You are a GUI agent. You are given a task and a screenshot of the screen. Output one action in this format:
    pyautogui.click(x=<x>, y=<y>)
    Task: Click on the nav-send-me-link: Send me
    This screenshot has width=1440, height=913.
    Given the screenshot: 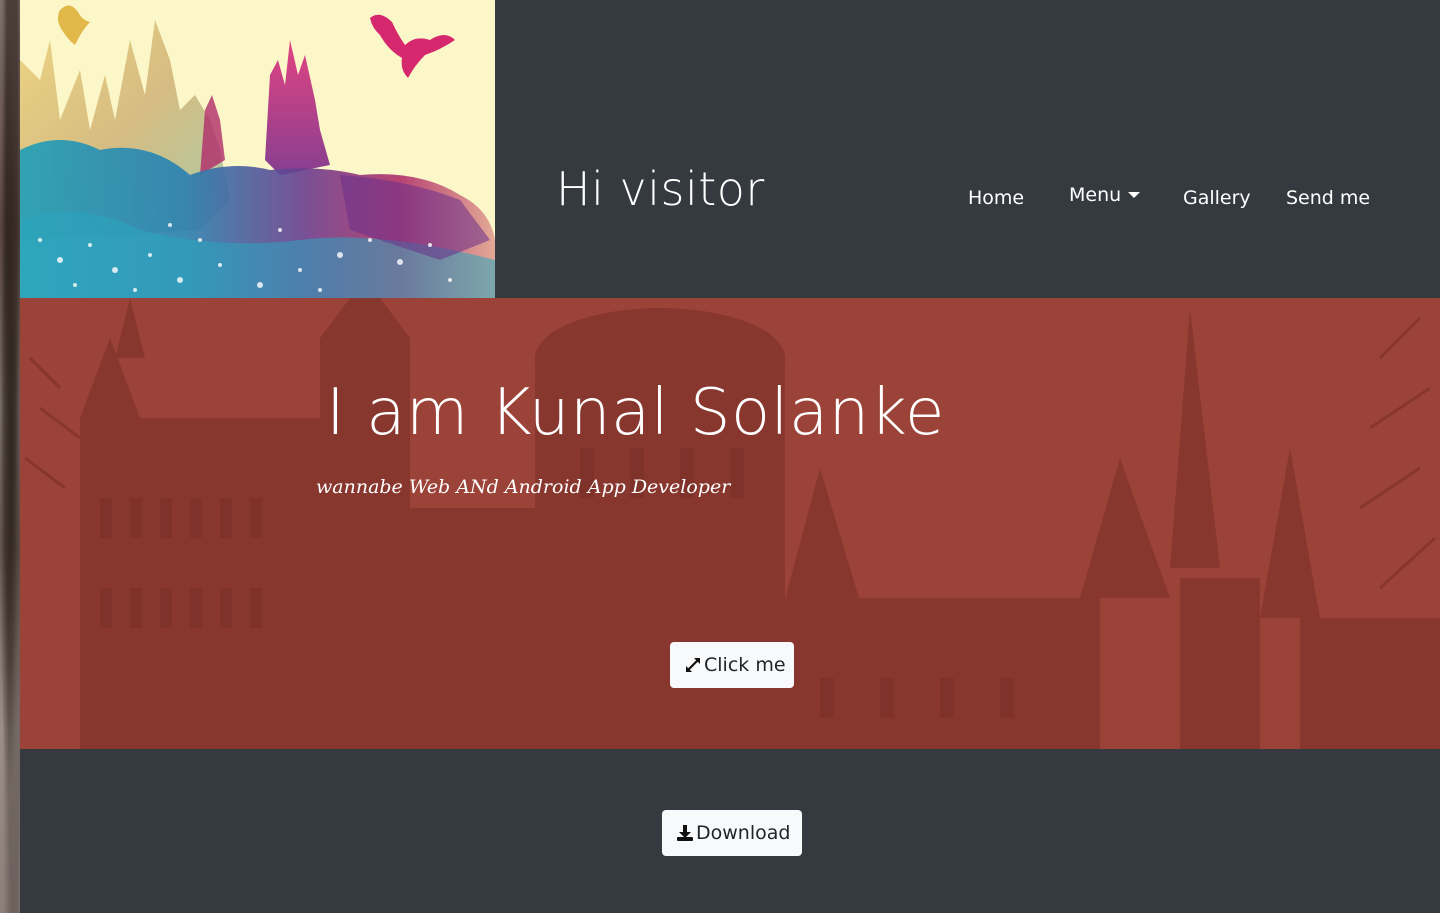 What is the action you would take?
    pyautogui.click(x=1328, y=198)
    